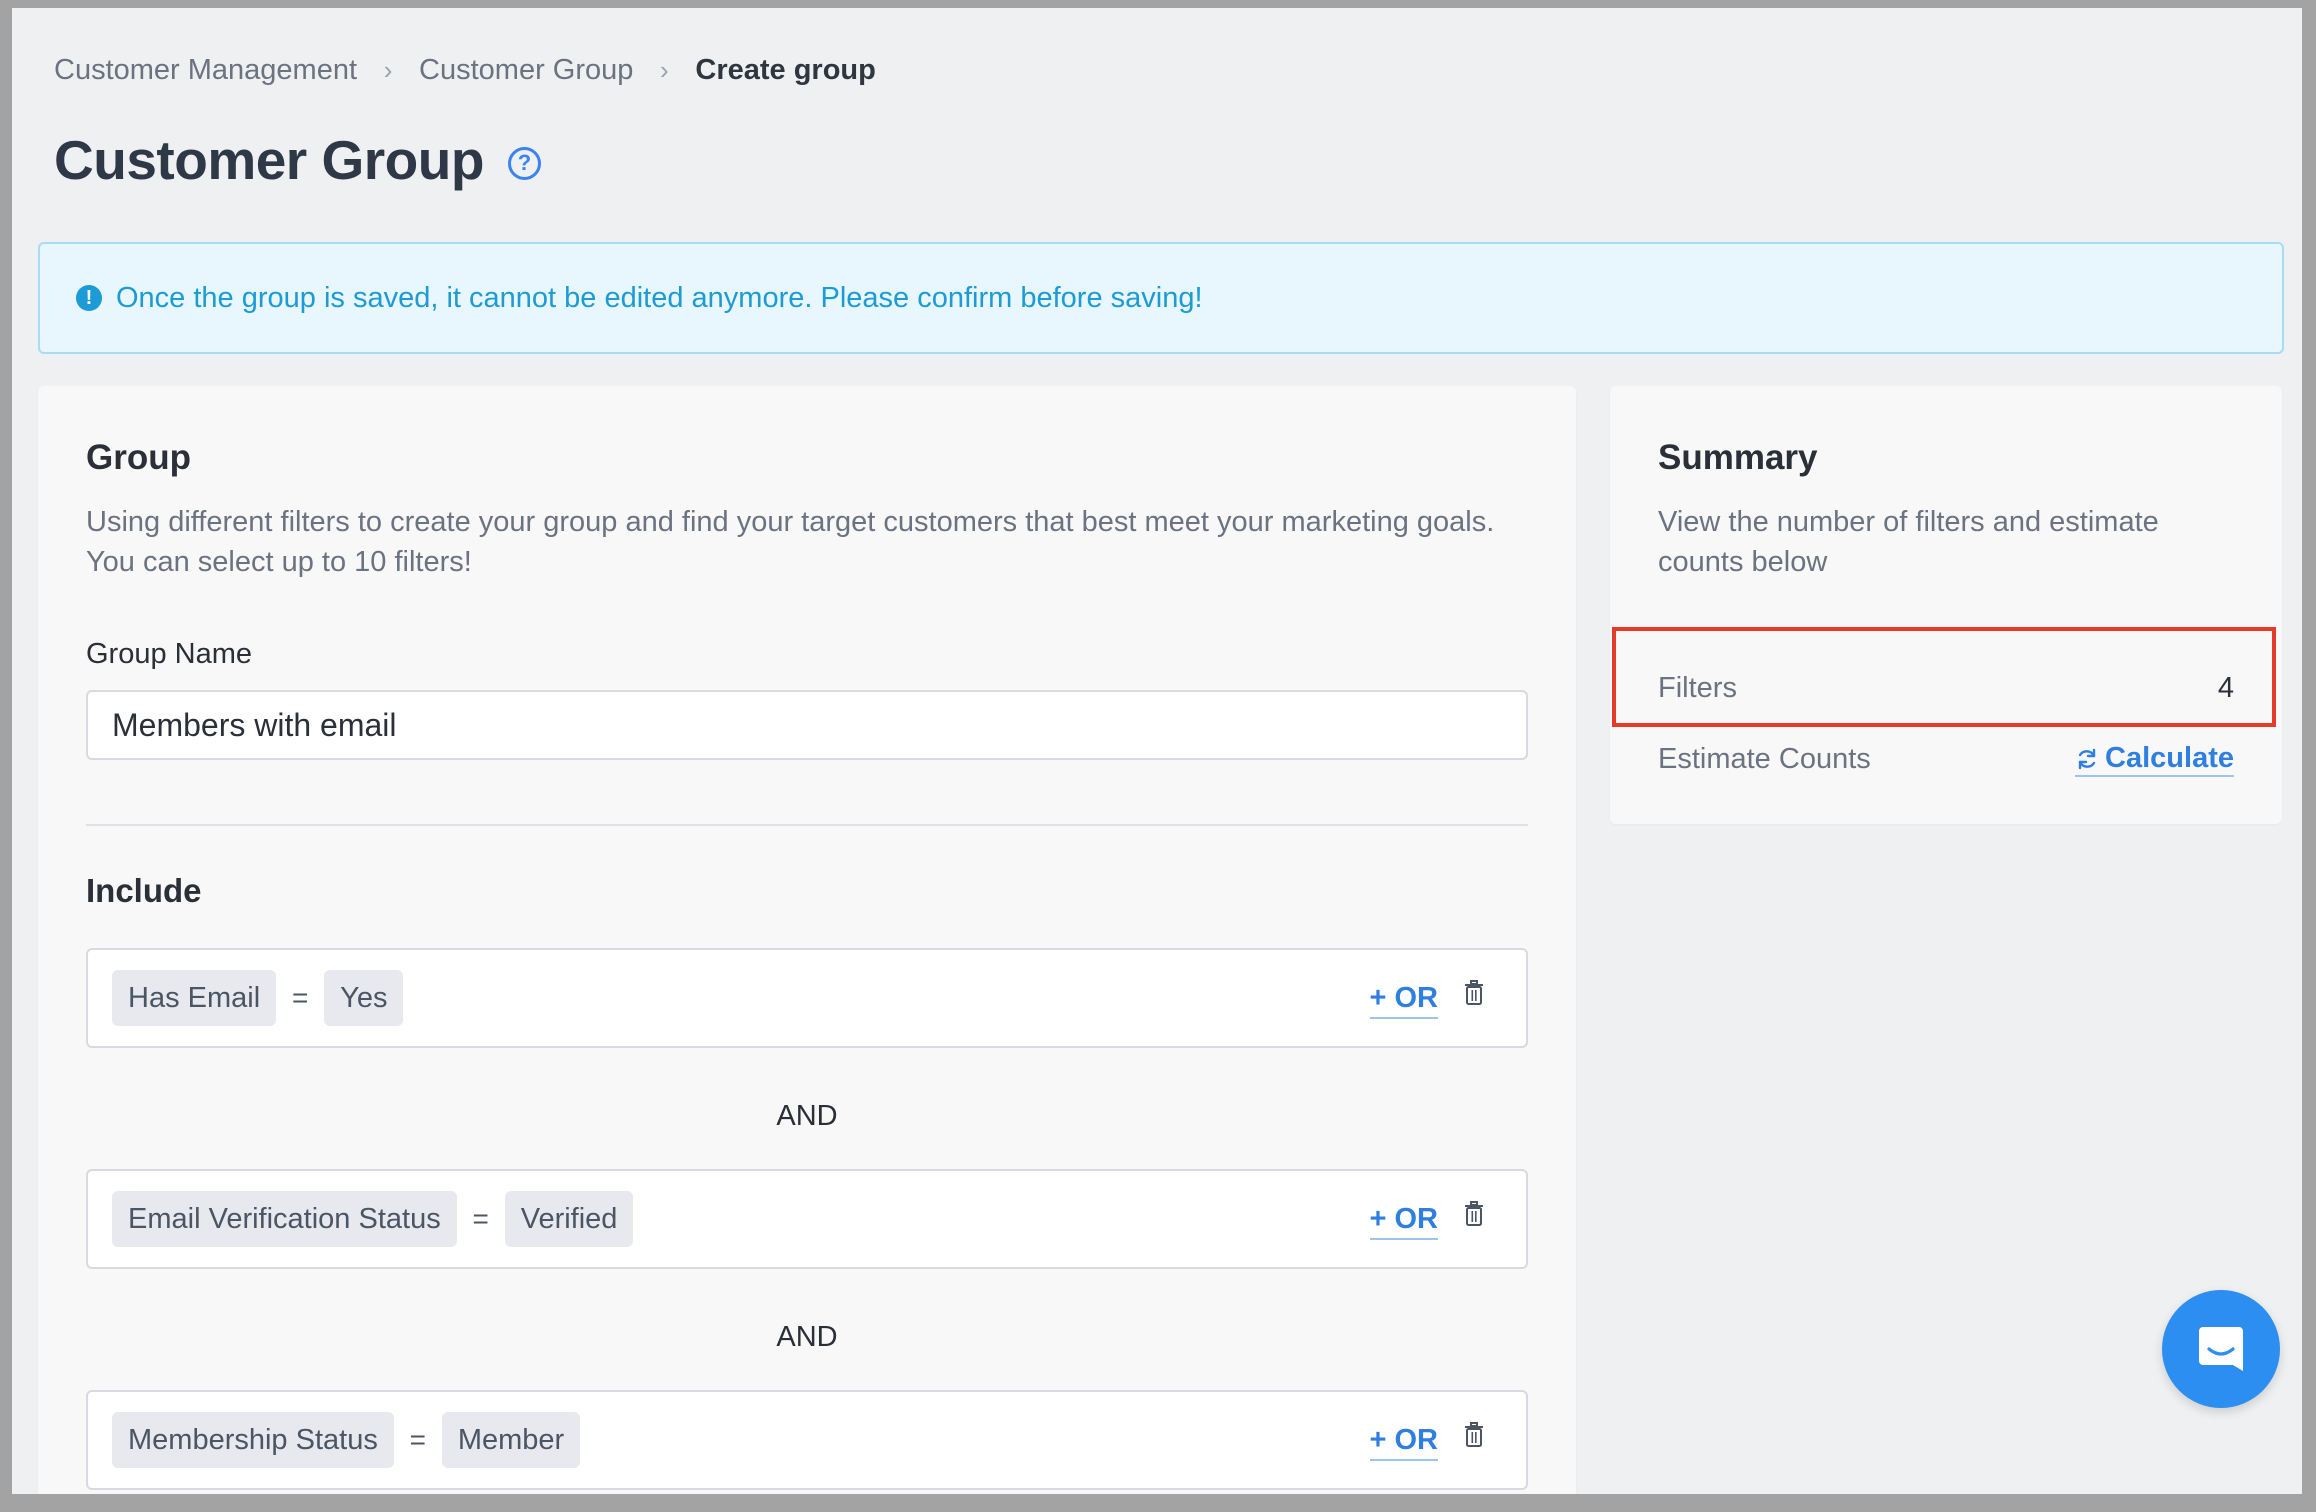  Describe the element at coordinates (364, 998) in the screenshot. I see `filter-value-chip: Yes` at that location.